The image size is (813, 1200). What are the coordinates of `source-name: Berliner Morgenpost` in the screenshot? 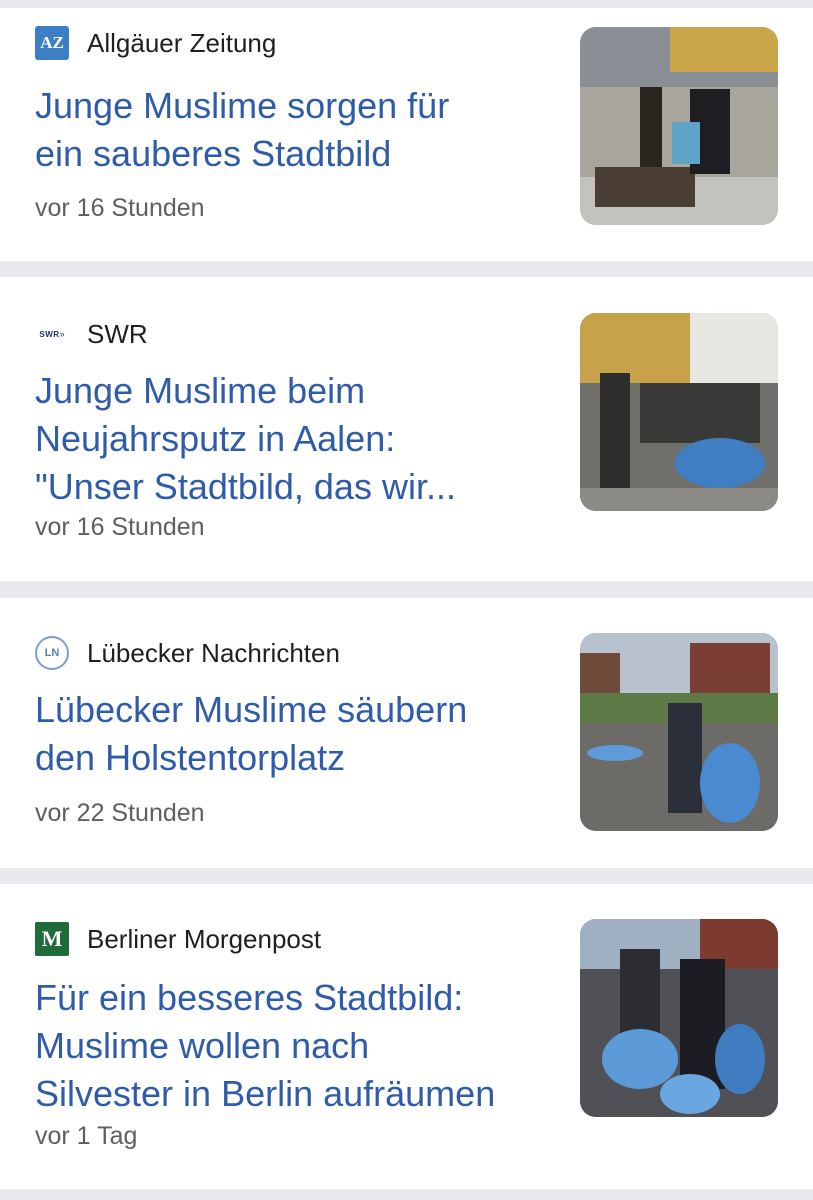 It's located at (204, 938).